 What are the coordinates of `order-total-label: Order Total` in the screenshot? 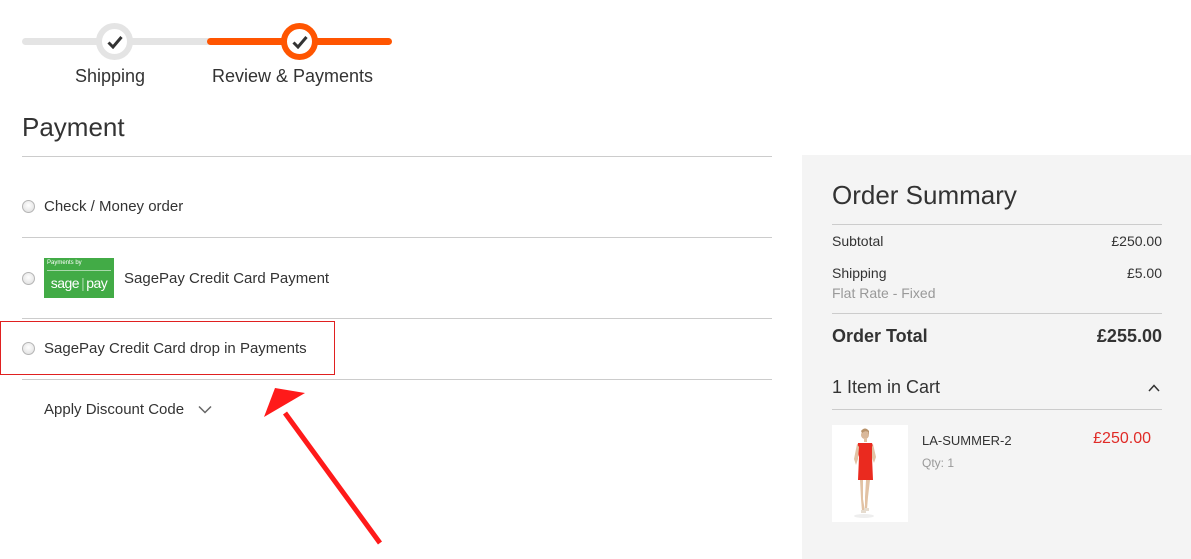 It's located at (880, 336).